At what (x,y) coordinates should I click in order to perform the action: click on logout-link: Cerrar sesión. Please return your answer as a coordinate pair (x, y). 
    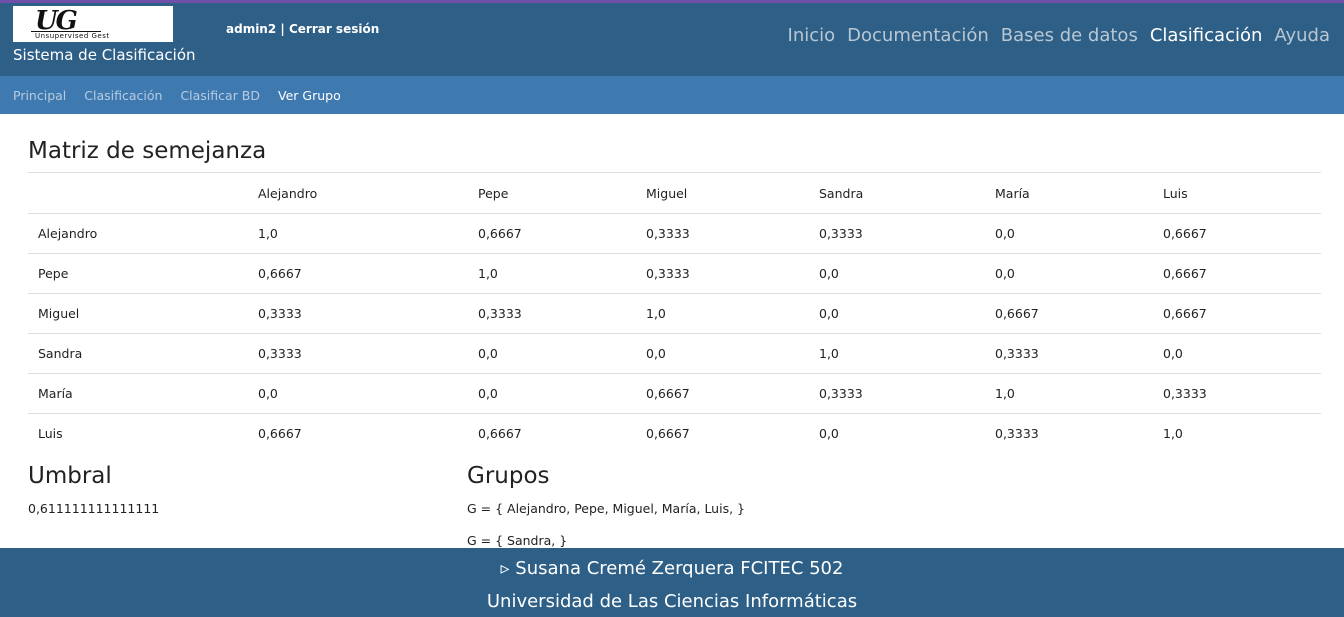
    Looking at the image, I should click on (334, 29).